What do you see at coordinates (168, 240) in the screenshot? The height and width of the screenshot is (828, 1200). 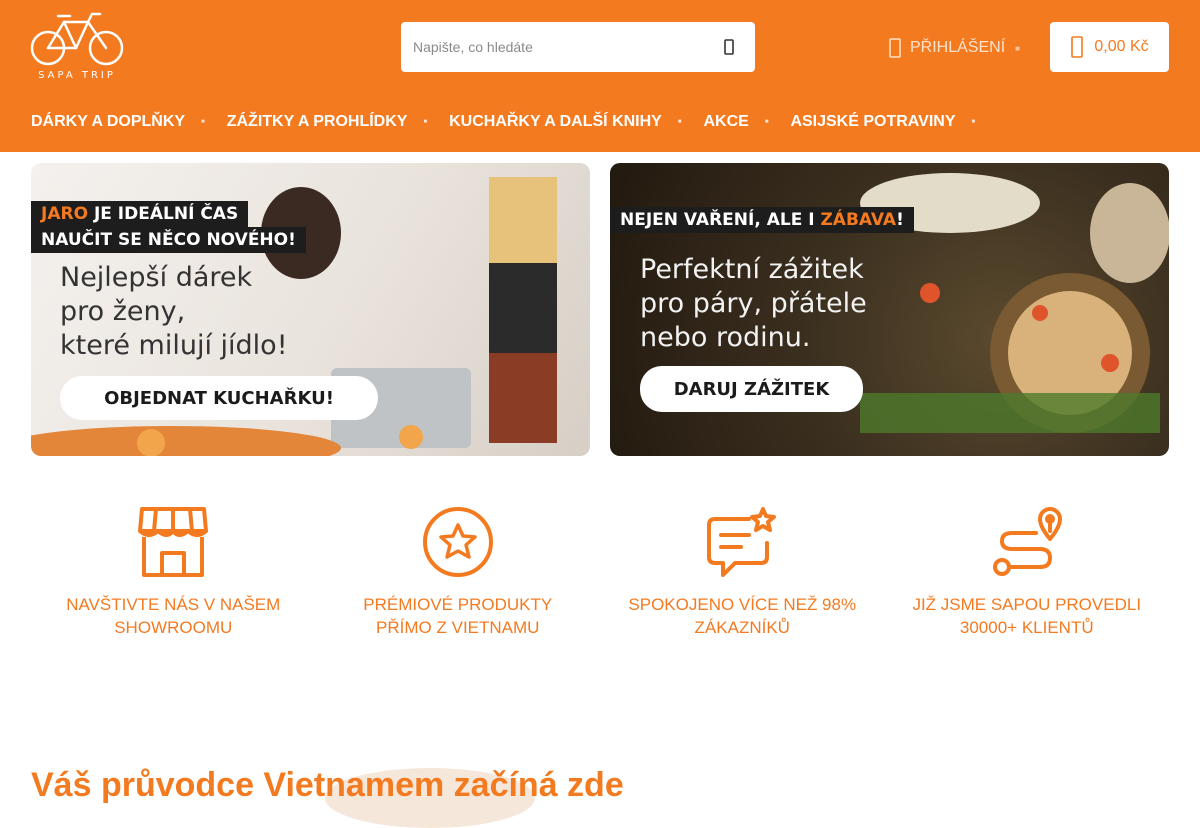 I see `banner-tagline: NAUČIT SE NĚCO NOVÉHO!` at bounding box center [168, 240].